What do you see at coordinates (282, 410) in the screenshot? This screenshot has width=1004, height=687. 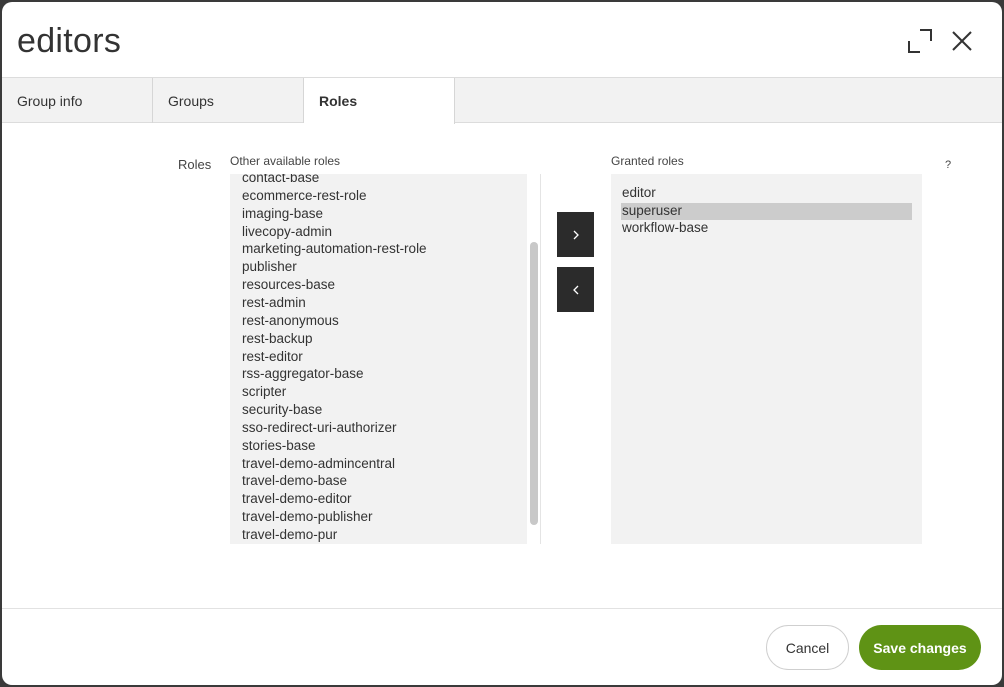 I see `available-role-item: security-base` at bounding box center [282, 410].